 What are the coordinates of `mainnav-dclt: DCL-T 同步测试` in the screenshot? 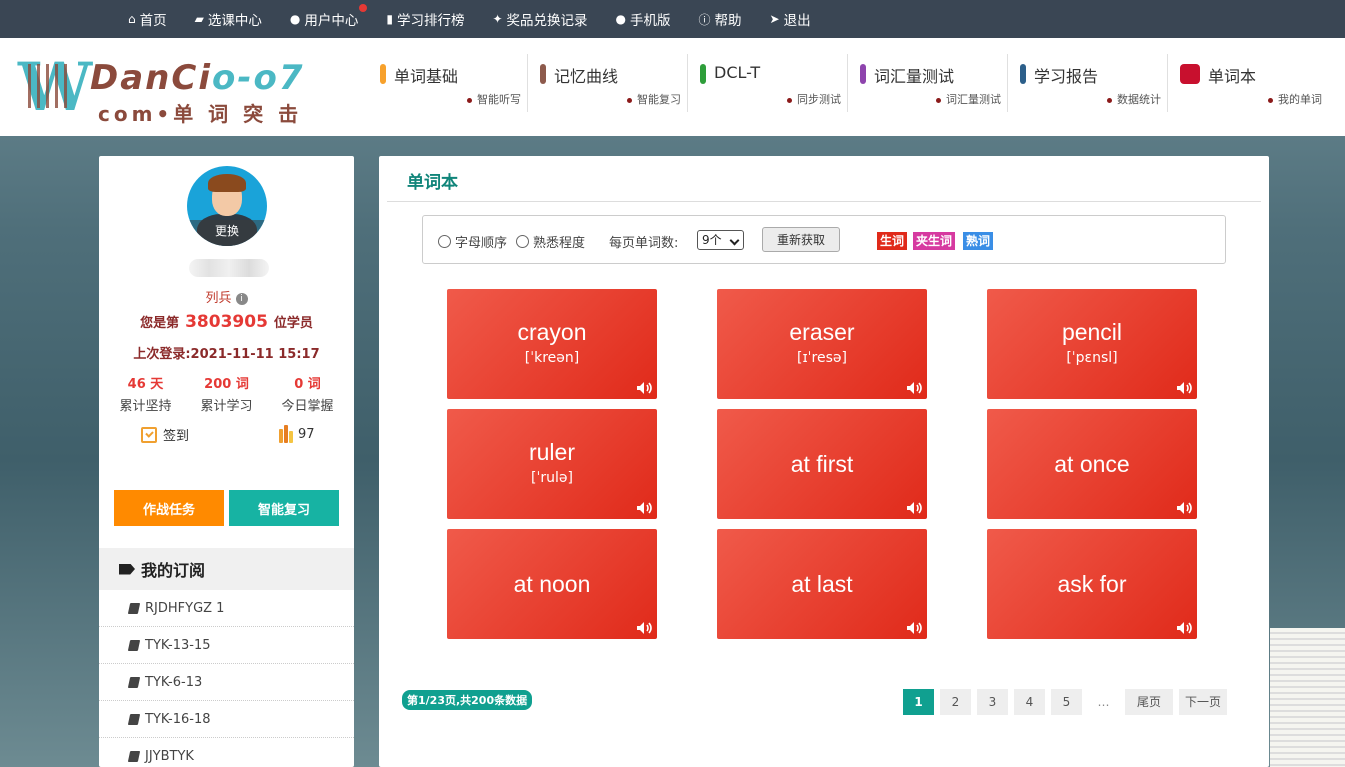 It's located at (768, 83).